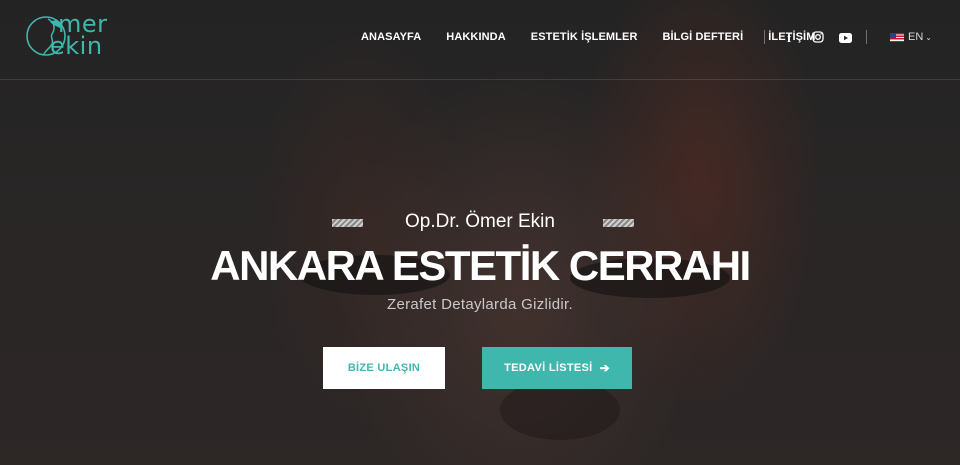 The image size is (960, 465). Describe the element at coordinates (548, 368) in the screenshot. I see `treatment-list-button-label: TEDAVİ LİSTESİ` at that location.